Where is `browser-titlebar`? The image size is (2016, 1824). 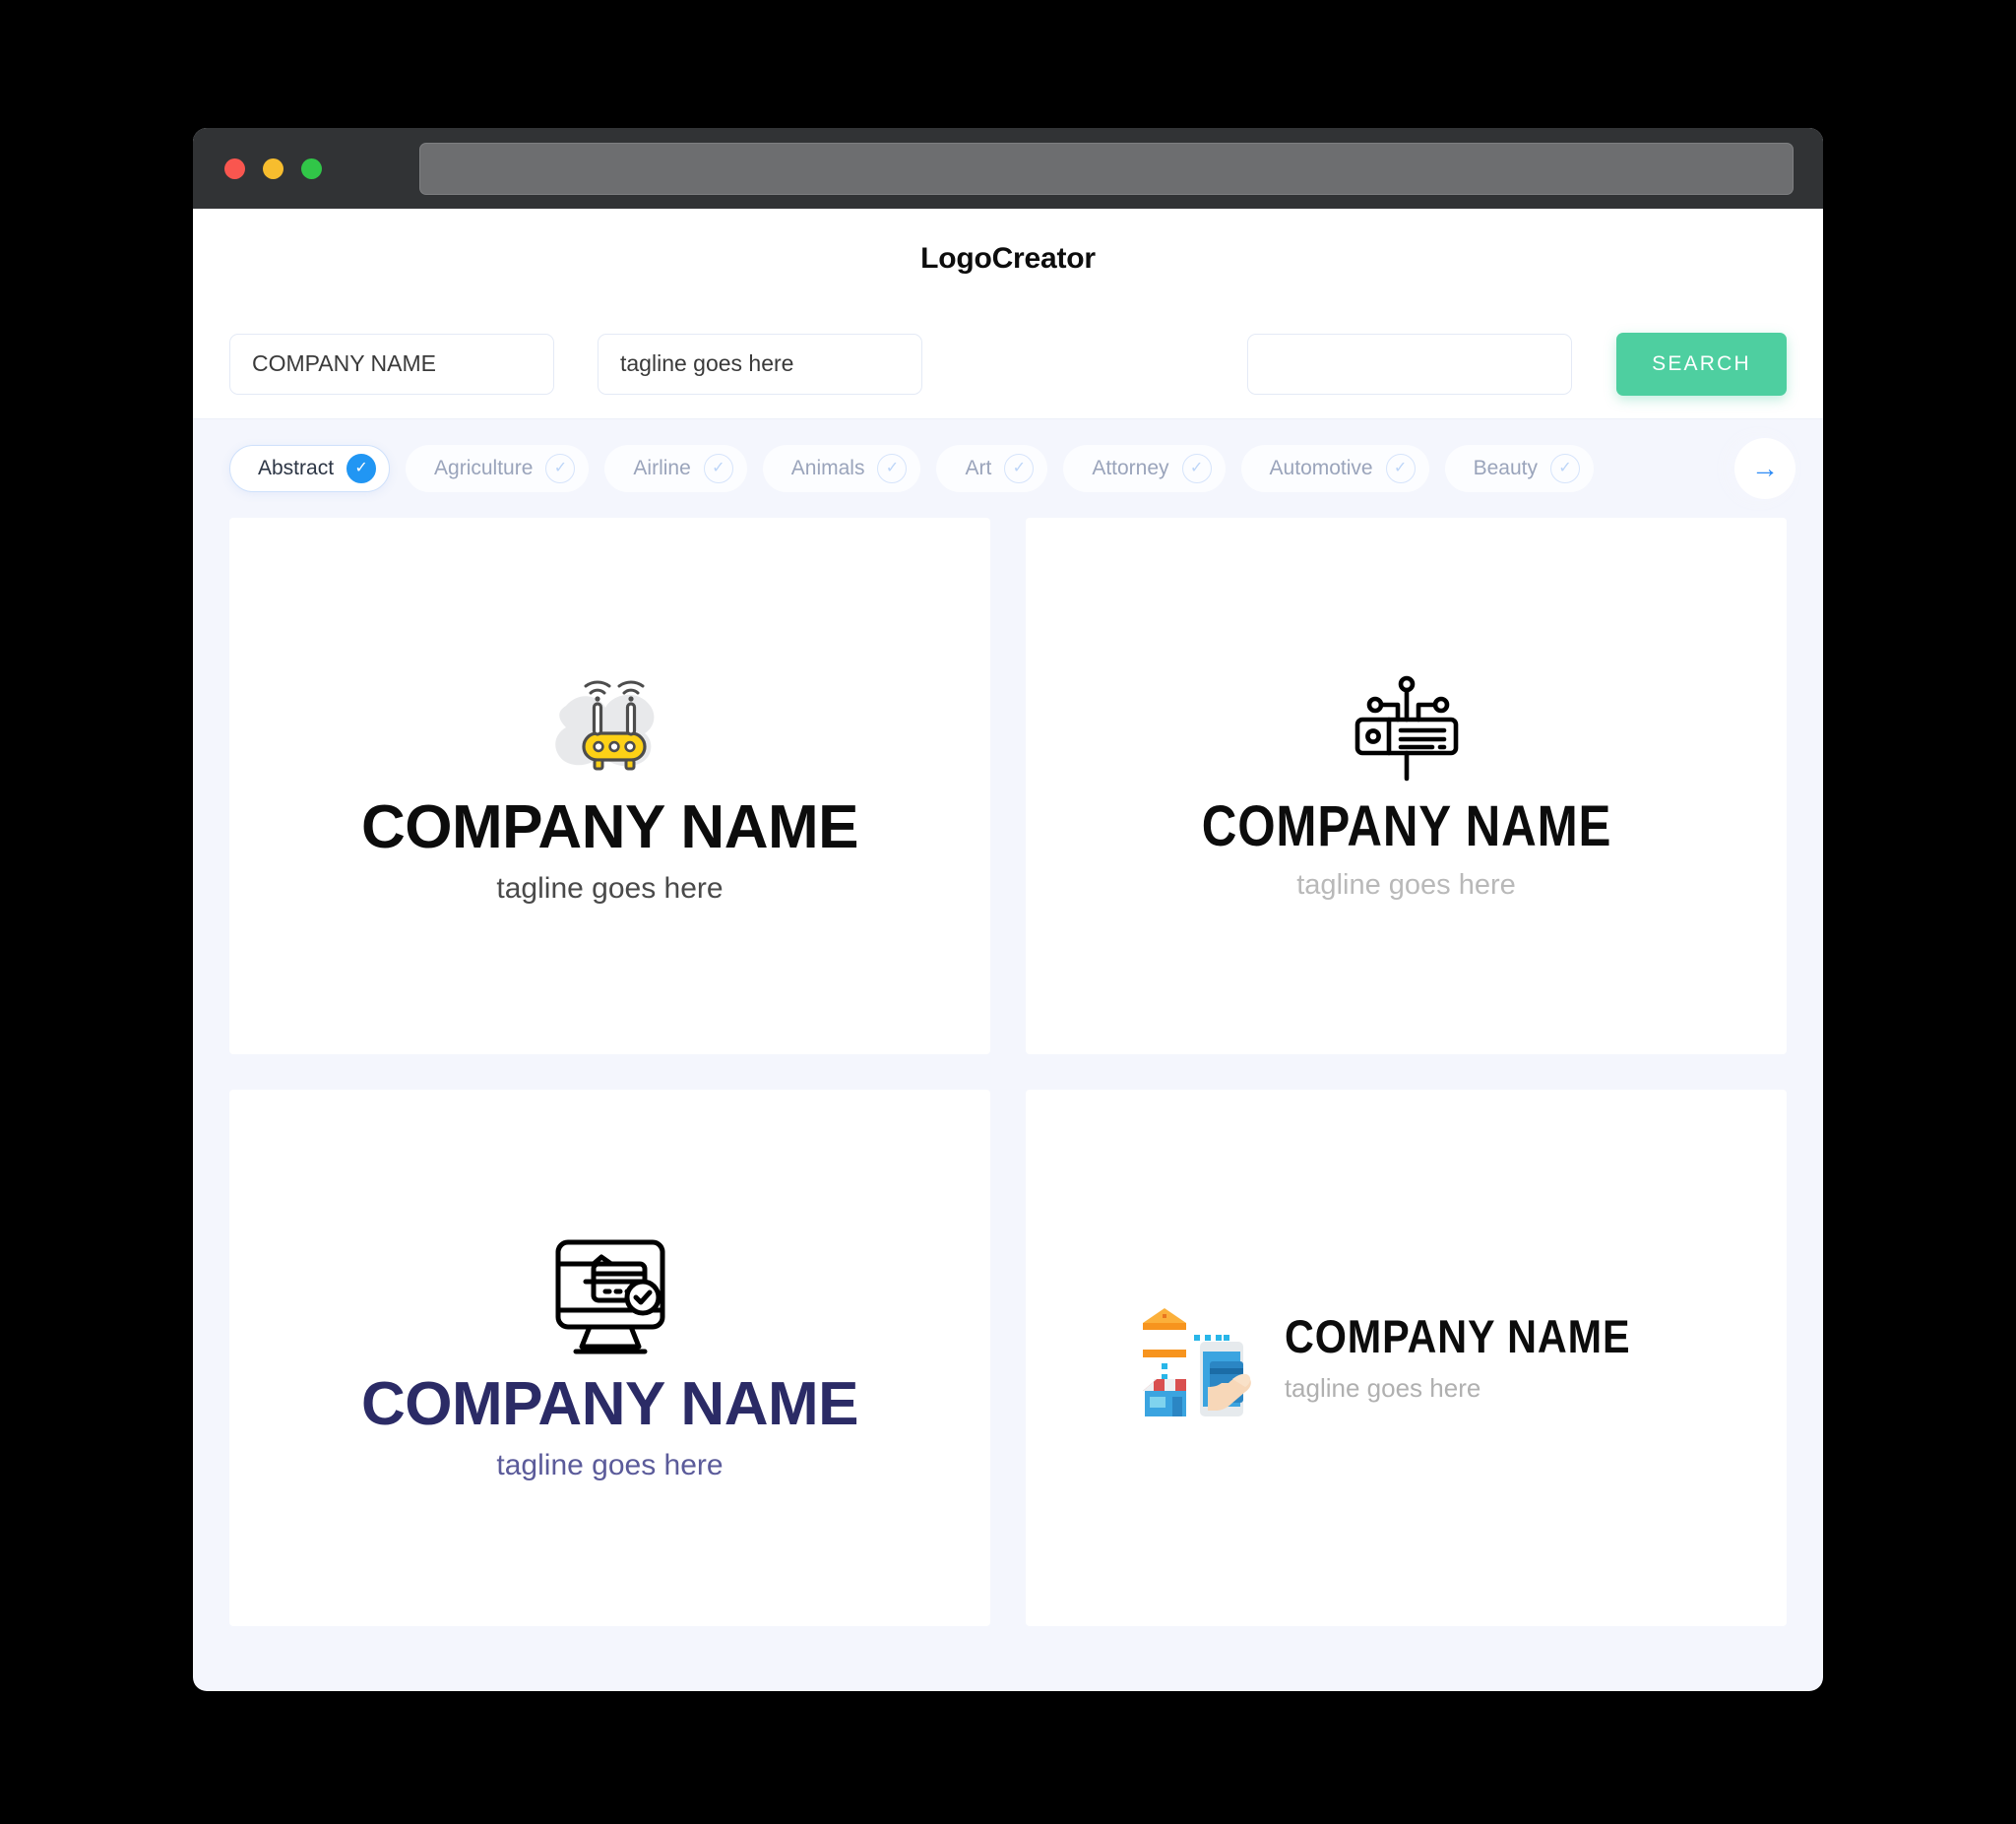
browser-titlebar is located at coordinates (1008, 168).